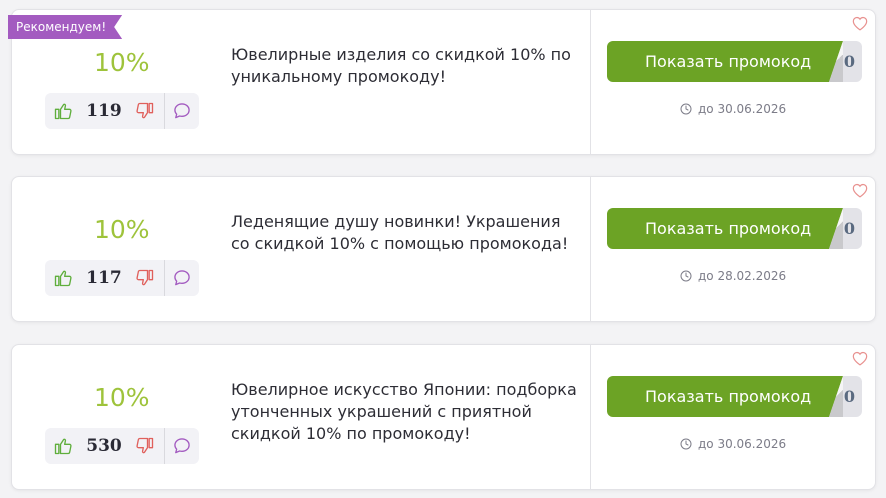  Describe the element at coordinates (104, 446) in the screenshot. I see `vote-count: 530` at that location.